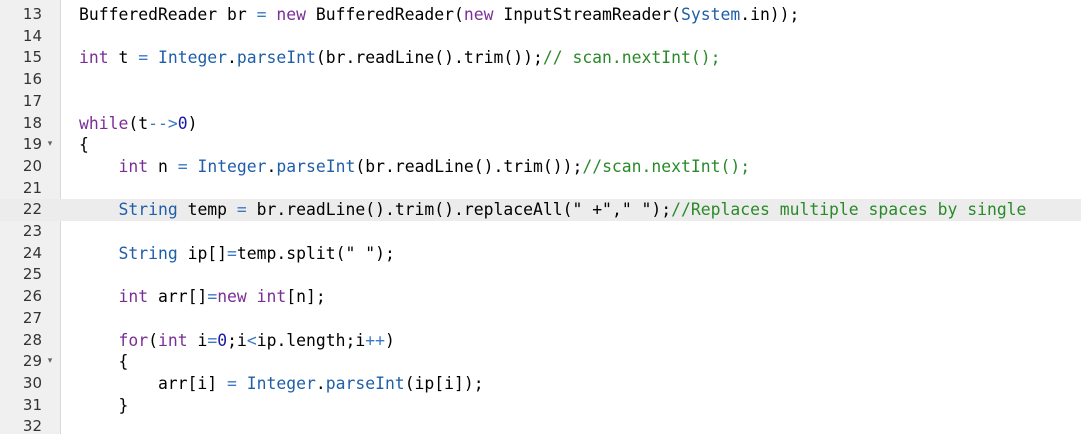  Describe the element at coordinates (540, 406) in the screenshot. I see `code-line: 31 }` at that location.